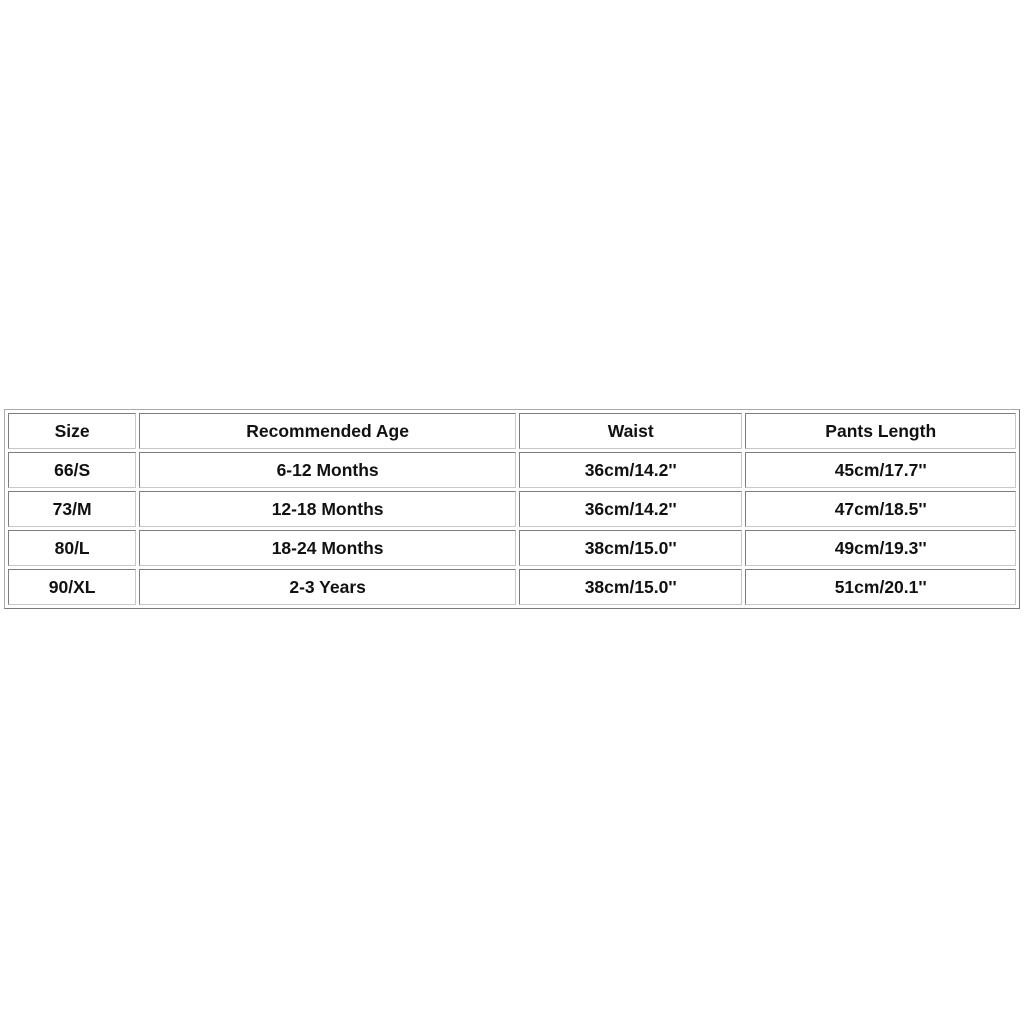  What do you see at coordinates (327, 548) in the screenshot?
I see `cell-recommended-age: 18-24 Months` at bounding box center [327, 548].